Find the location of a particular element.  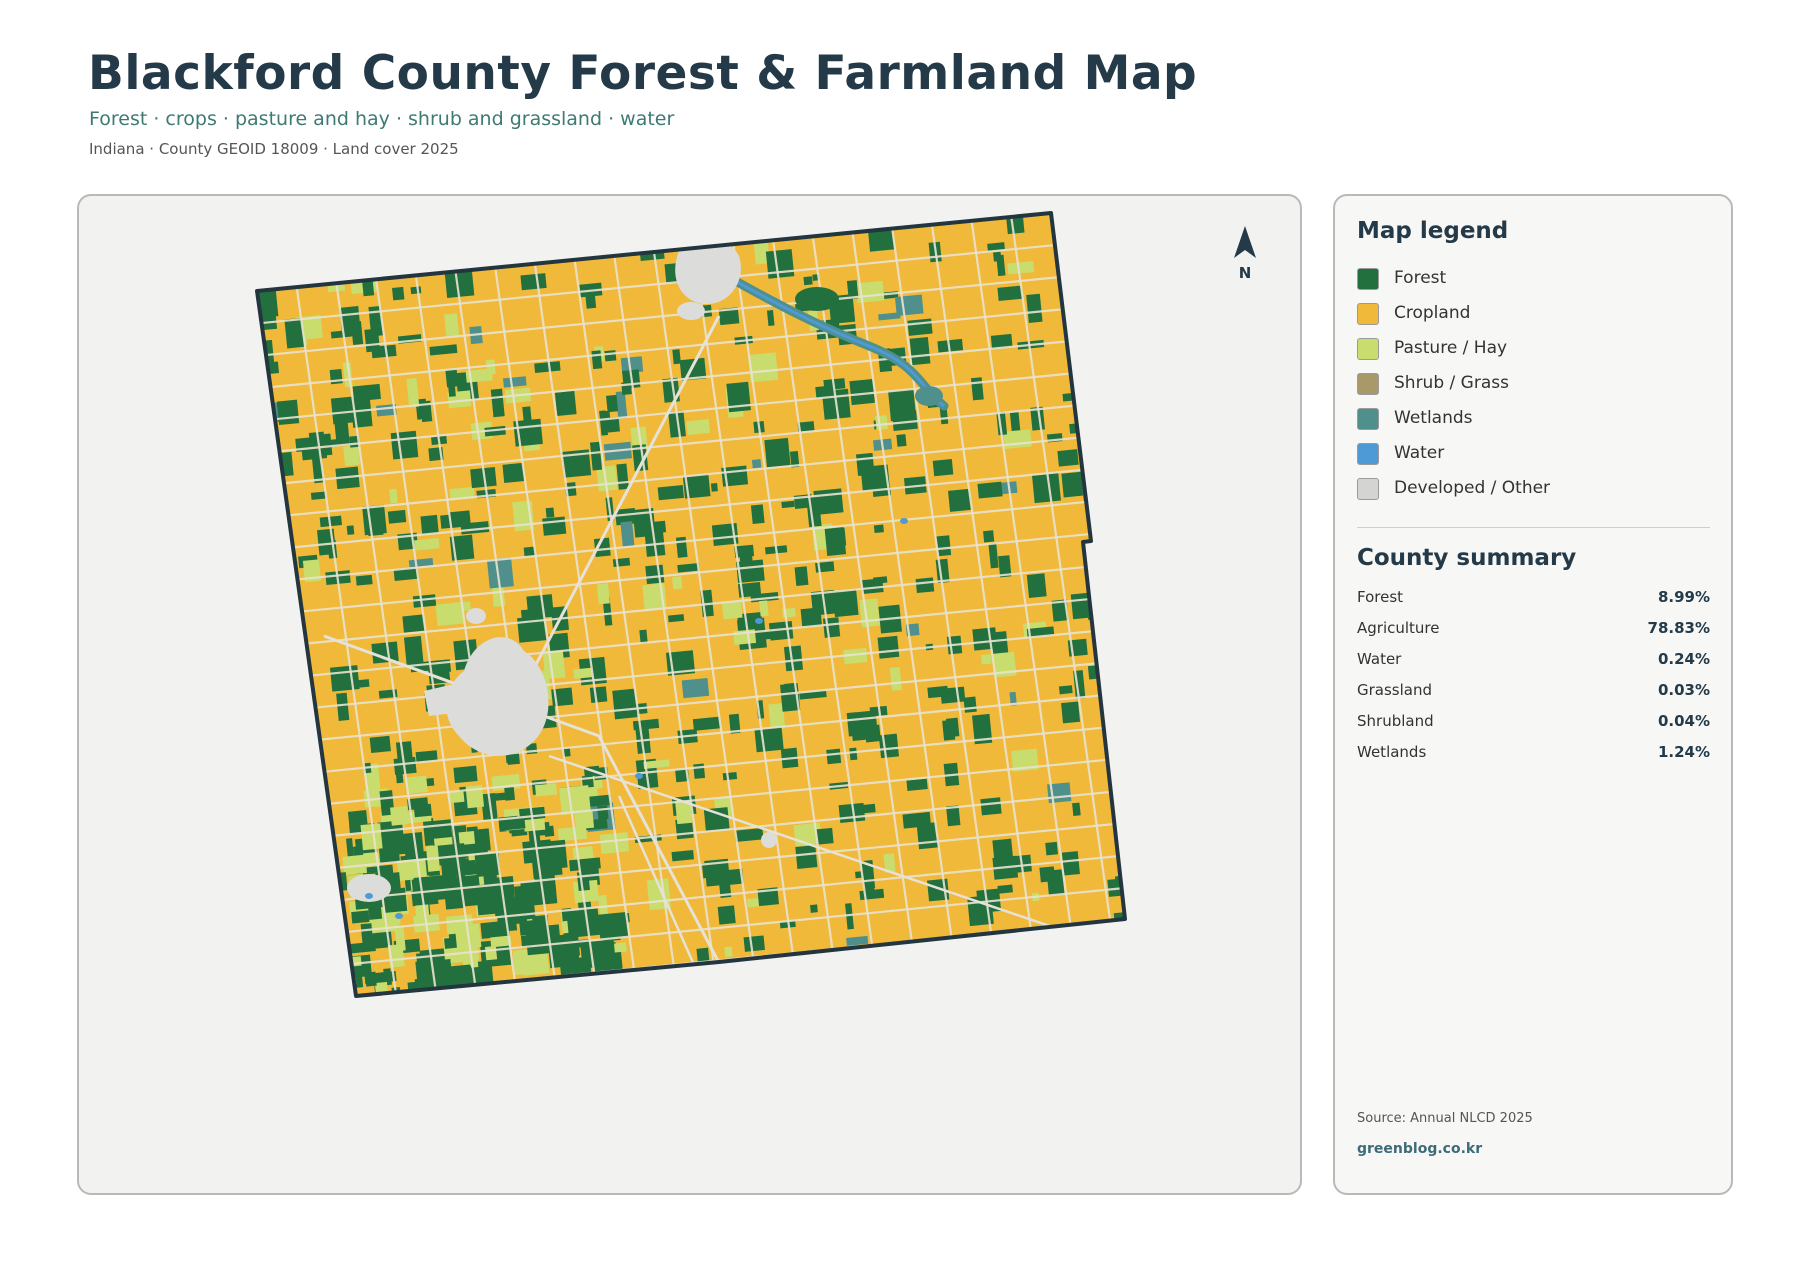

legend-label: Shrub / Grass is located at coordinates (1451, 383).